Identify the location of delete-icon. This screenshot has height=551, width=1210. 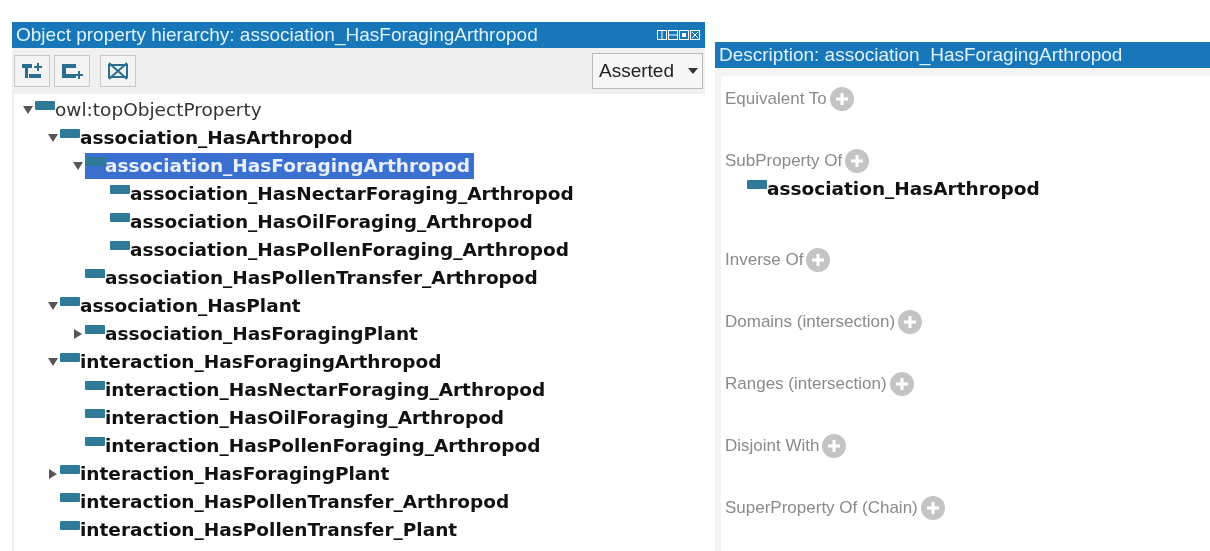
(118, 71).